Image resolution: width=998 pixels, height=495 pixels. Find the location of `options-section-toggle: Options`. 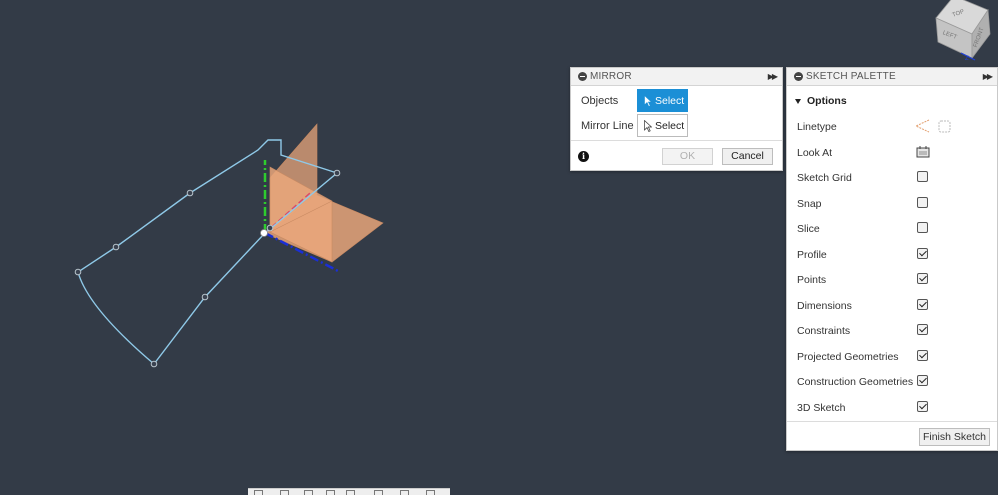

options-section-toggle: Options is located at coordinates (821, 101).